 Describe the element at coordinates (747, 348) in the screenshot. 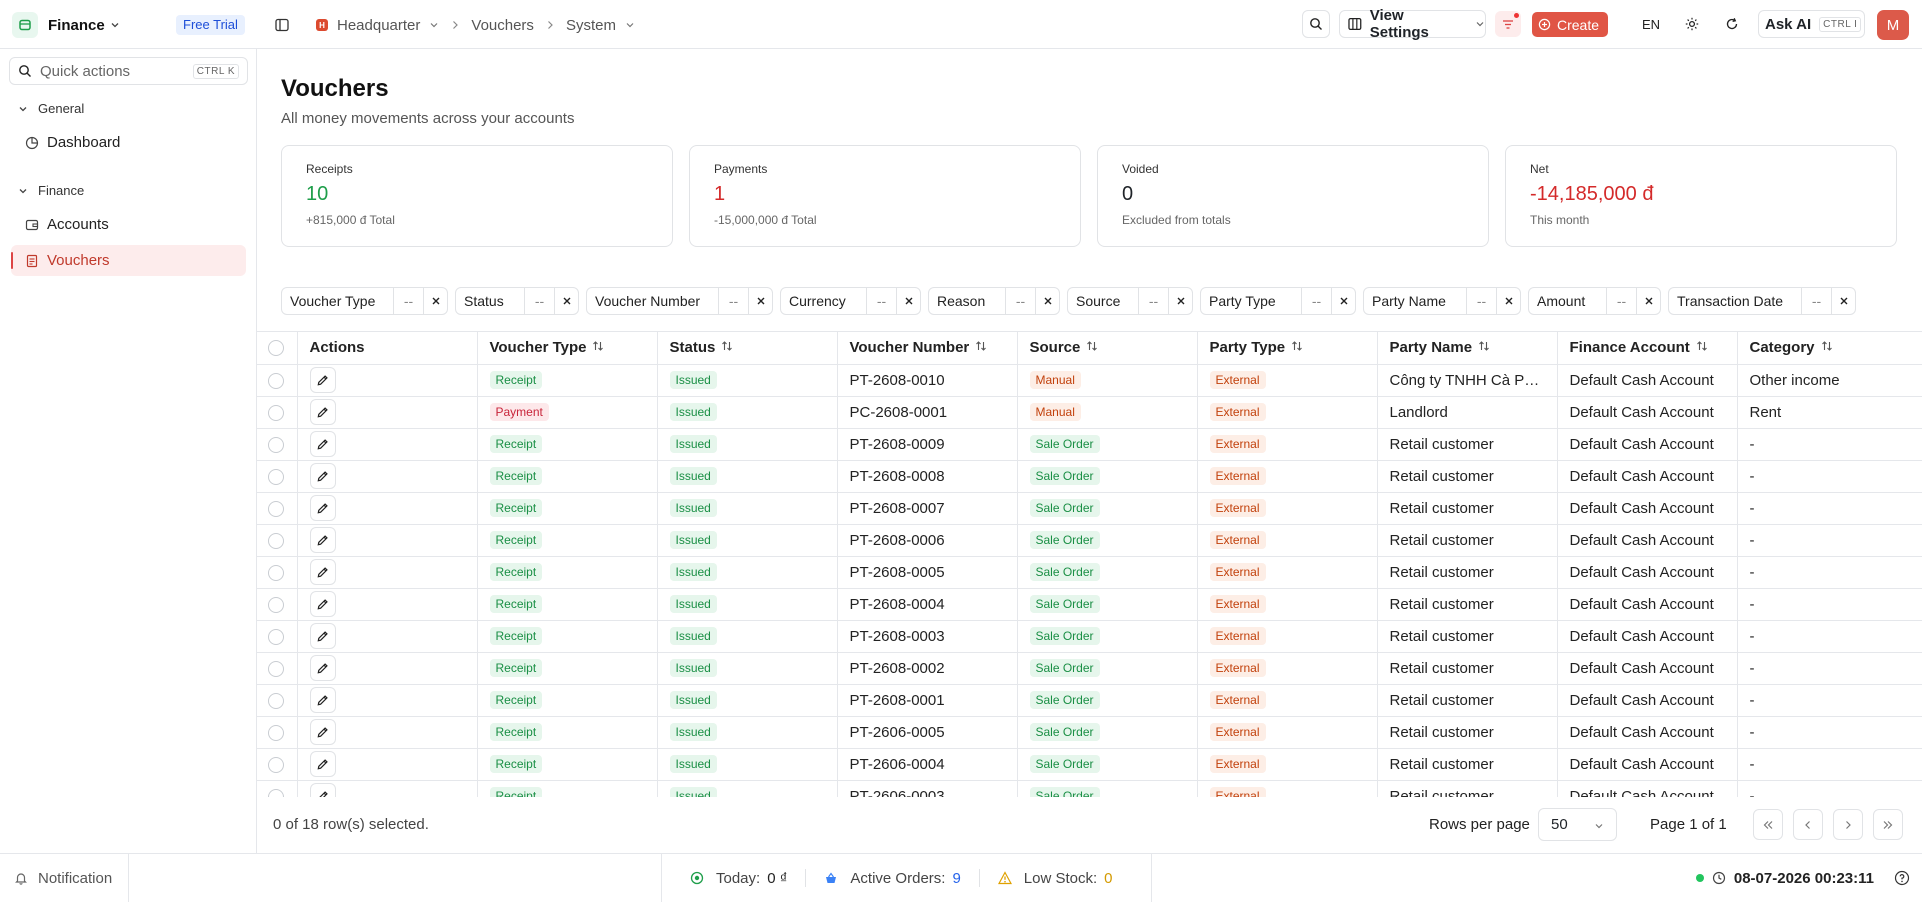

I see `column-header-status: Status` at that location.